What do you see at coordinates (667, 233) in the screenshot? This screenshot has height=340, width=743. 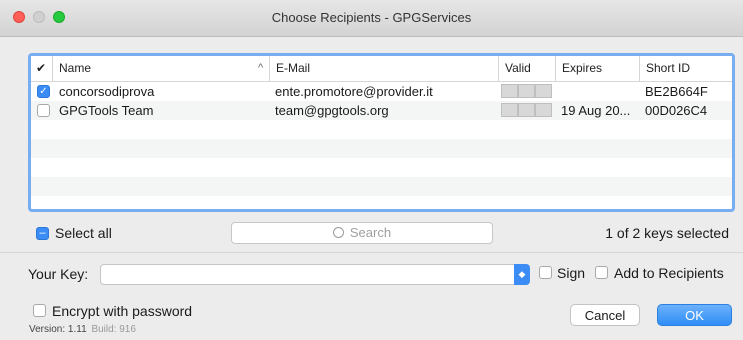 I see `selection-status: 1 of 2 keys selected` at bounding box center [667, 233].